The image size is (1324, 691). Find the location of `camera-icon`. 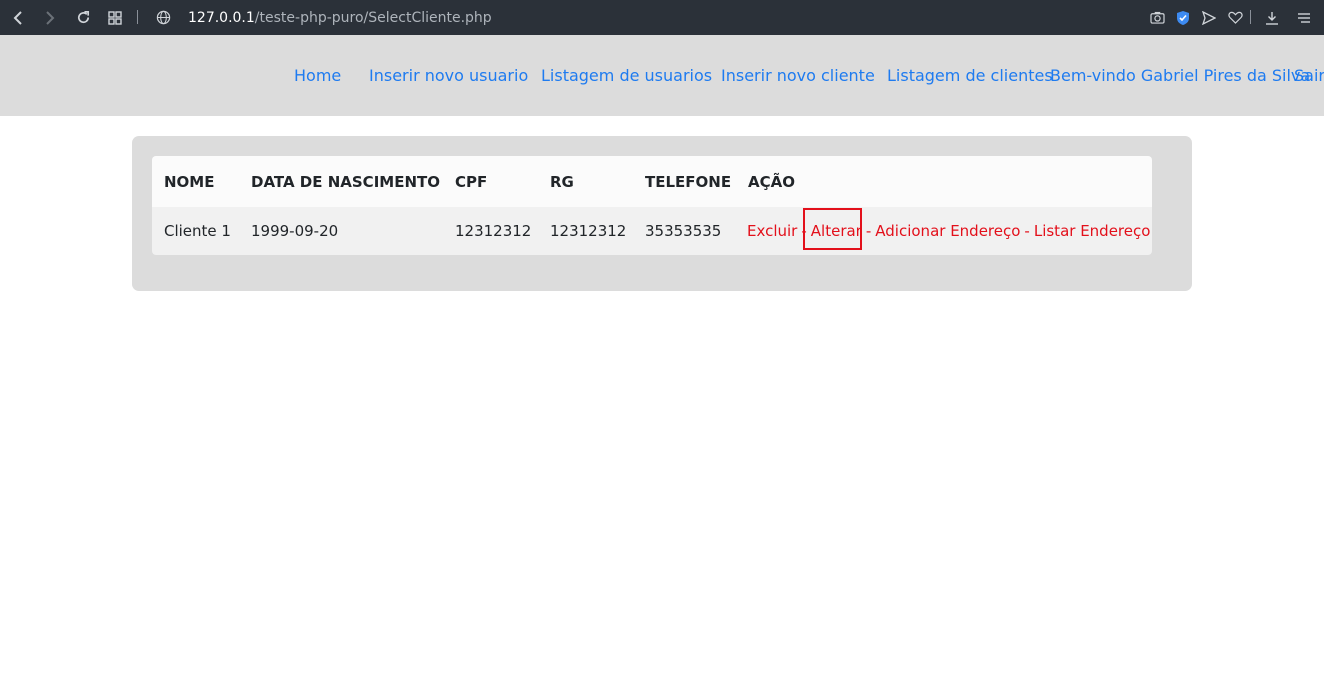

camera-icon is located at coordinates (1157, 17).